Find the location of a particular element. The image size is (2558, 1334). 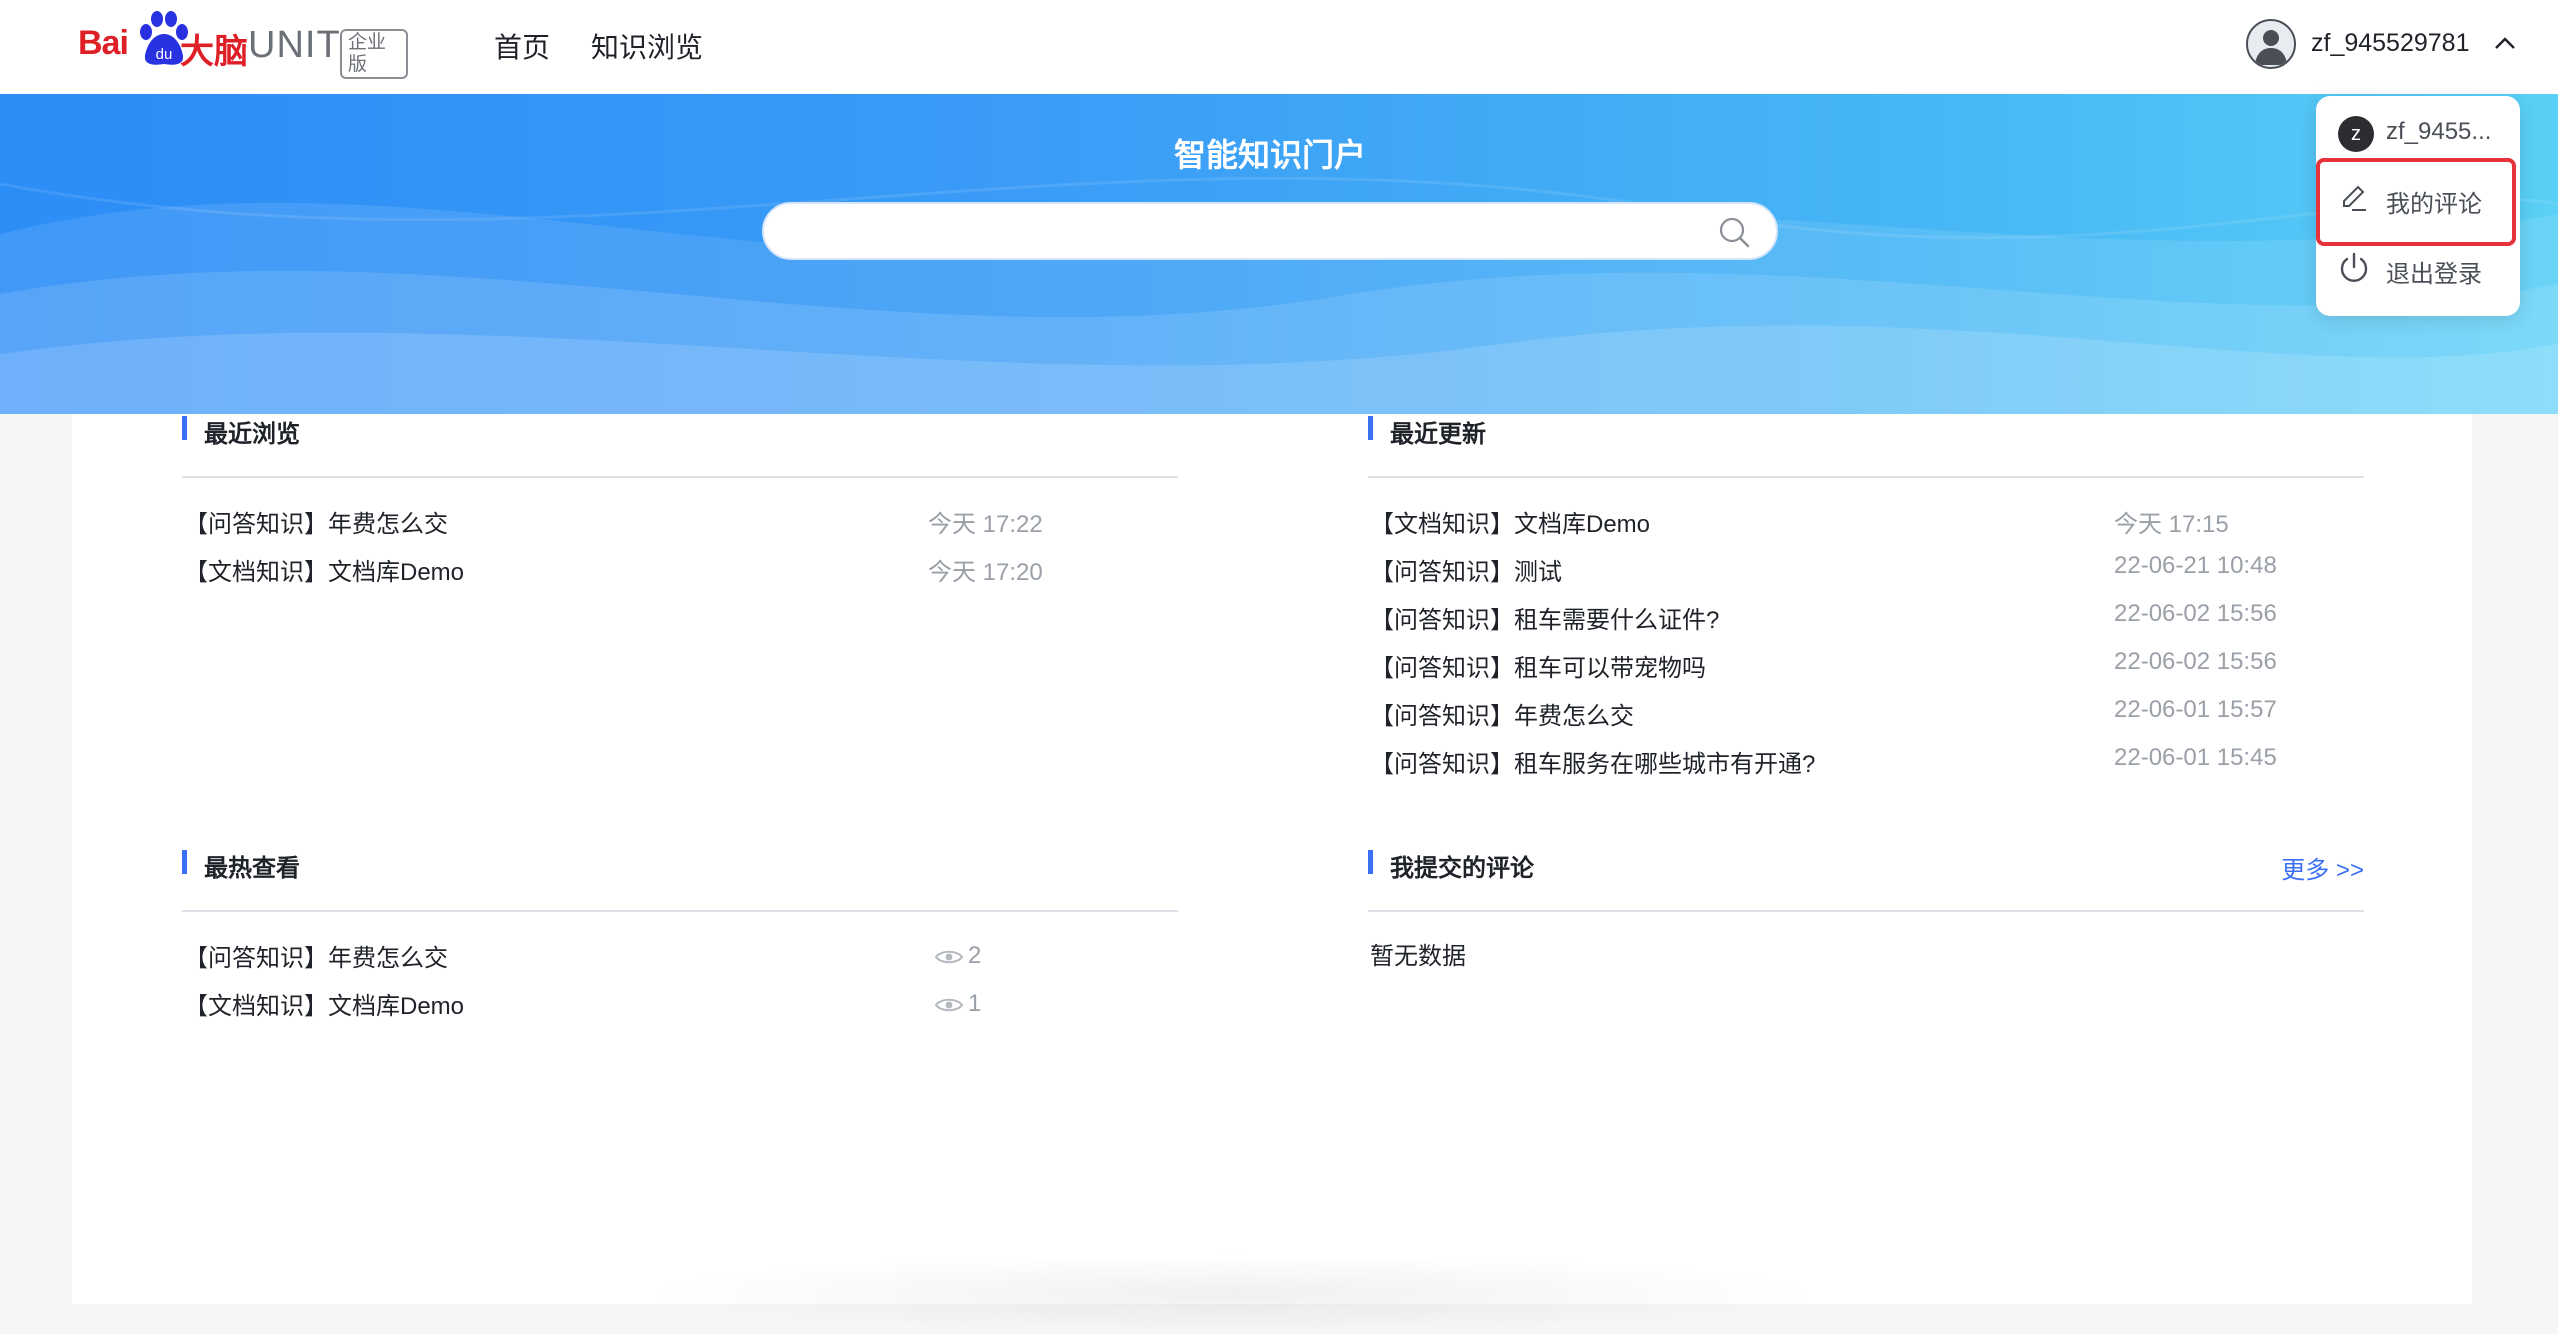

power-icon is located at coordinates (2354, 267).